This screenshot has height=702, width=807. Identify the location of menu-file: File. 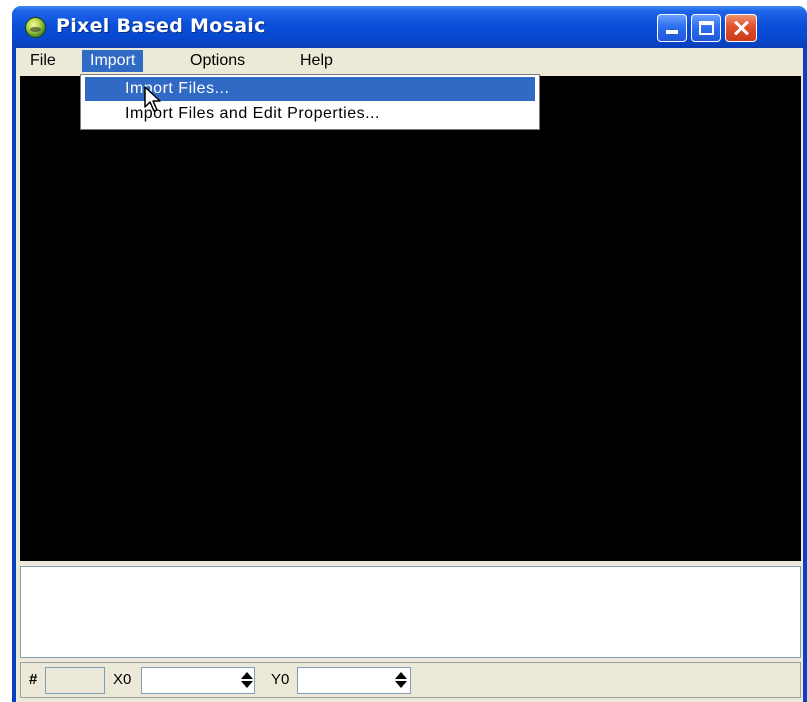
(43, 61).